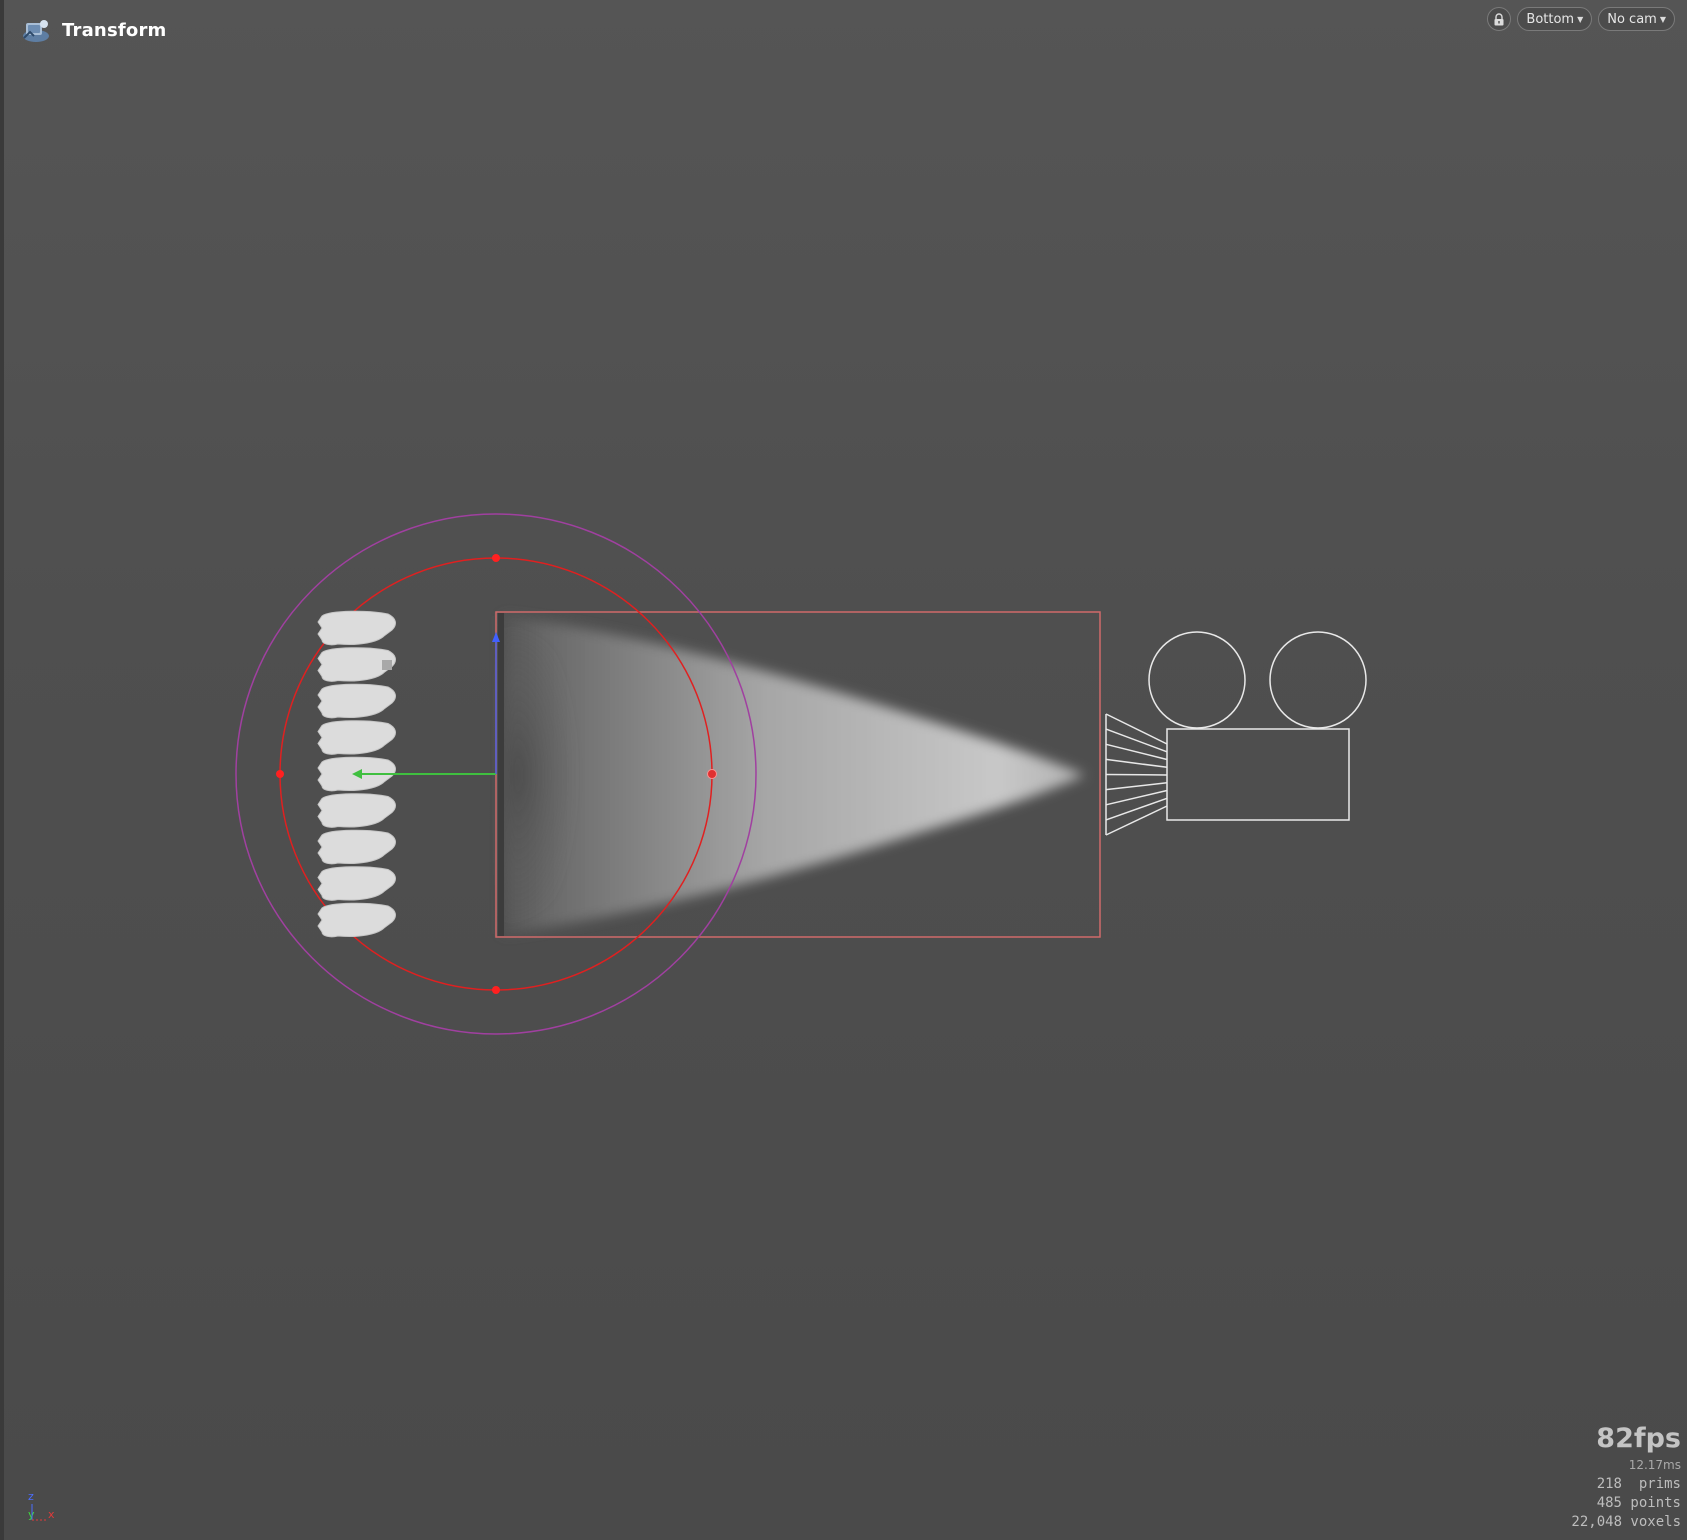 Image resolution: width=1687 pixels, height=1540 pixels. What do you see at coordinates (39, 1512) in the screenshot?
I see `axis-lines` at bounding box center [39, 1512].